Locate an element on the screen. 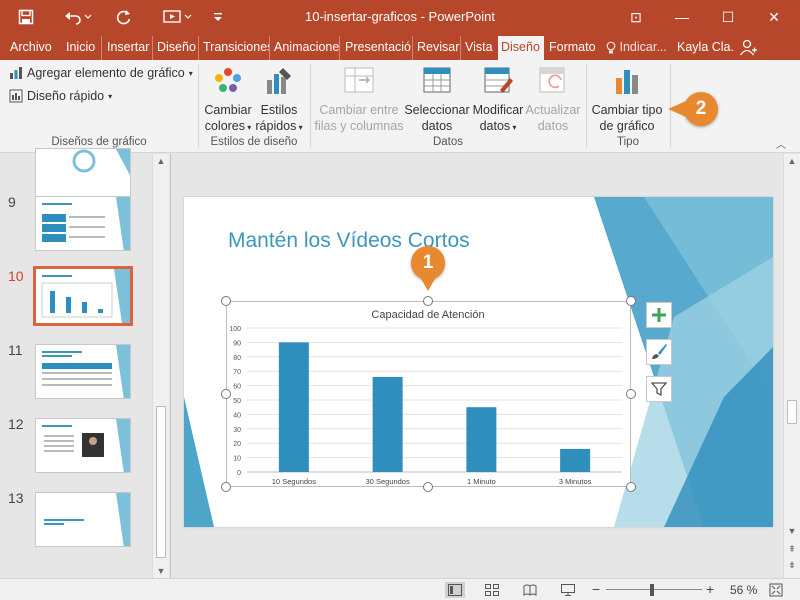 This screenshot has height=600, width=800. slide-scrollbar: ▲ ▼ ⇞ ⇟ is located at coordinates (791, 366).